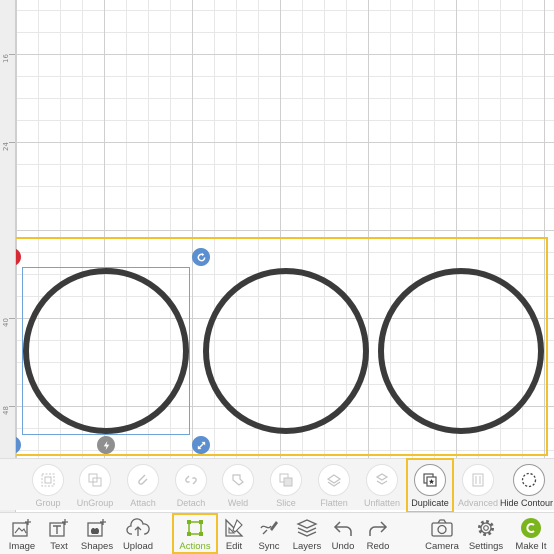 Image resolution: width=554 pixels, height=554 pixels. Describe the element at coordinates (307, 546) in the screenshot. I see `layers-label: Layers` at that location.